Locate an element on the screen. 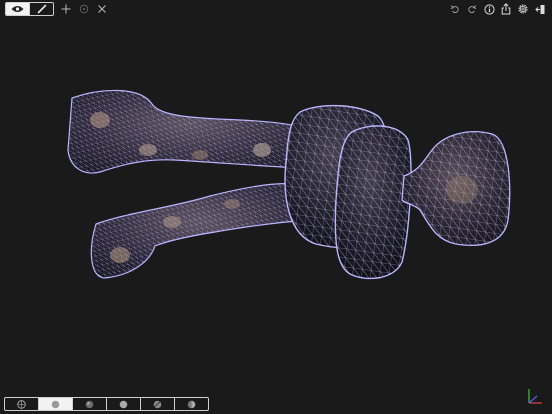 This screenshot has width=552, height=414. view-mode-button is located at coordinates (17, 9).